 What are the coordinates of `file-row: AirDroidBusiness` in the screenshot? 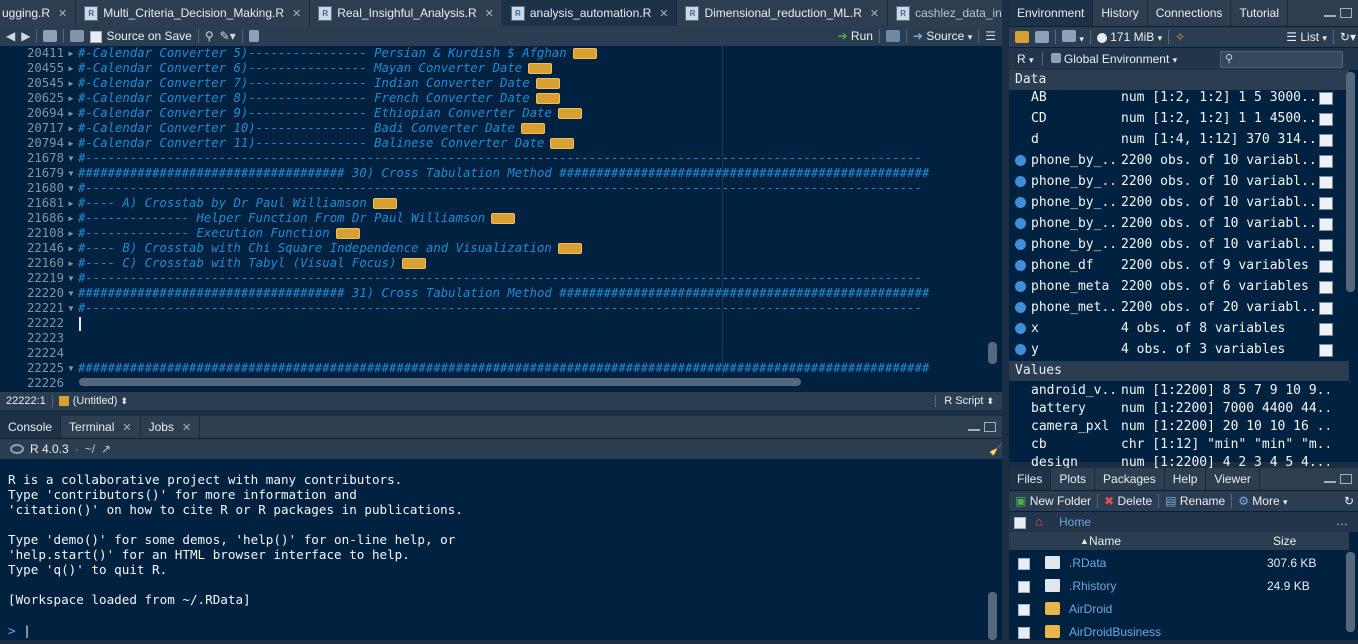 It's located at (1177, 632).